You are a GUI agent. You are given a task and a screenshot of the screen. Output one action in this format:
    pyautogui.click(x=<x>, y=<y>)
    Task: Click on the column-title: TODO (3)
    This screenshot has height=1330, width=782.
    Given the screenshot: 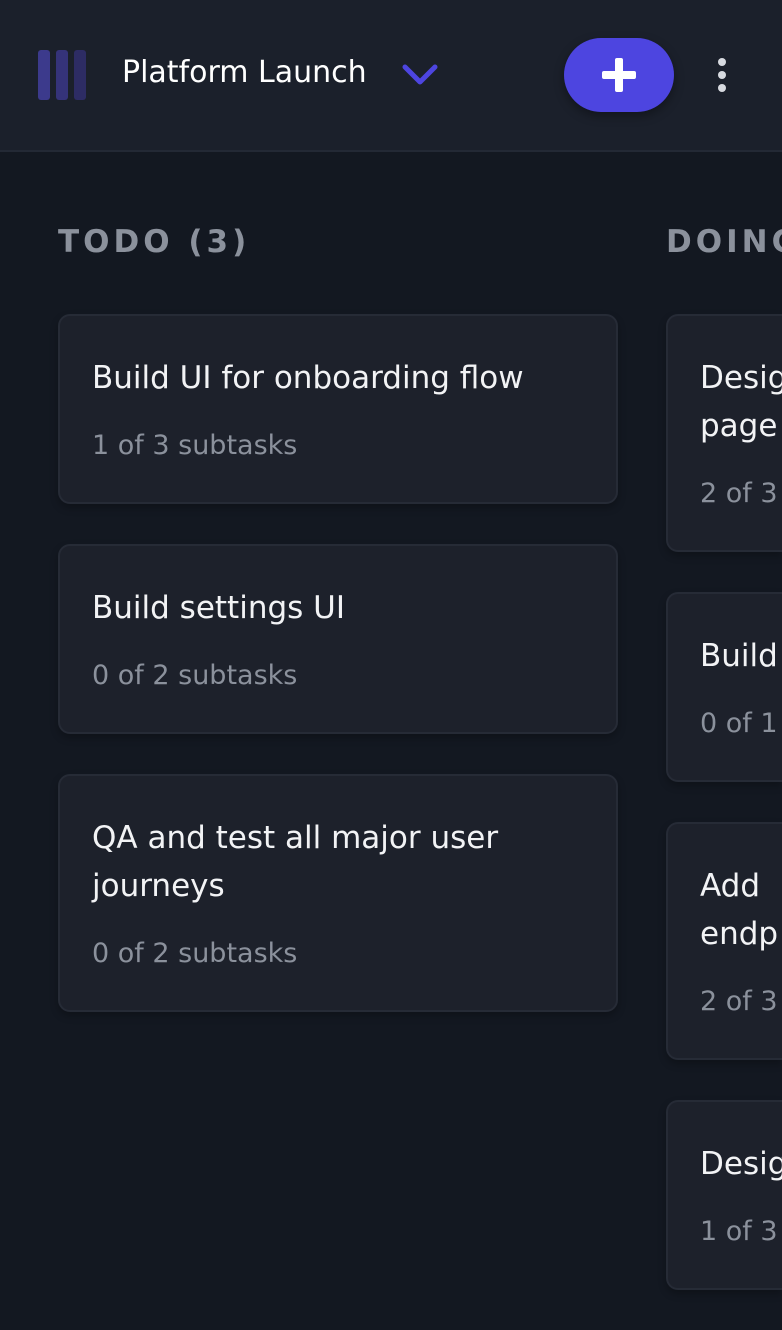 What is the action you would take?
    pyautogui.click(x=154, y=242)
    